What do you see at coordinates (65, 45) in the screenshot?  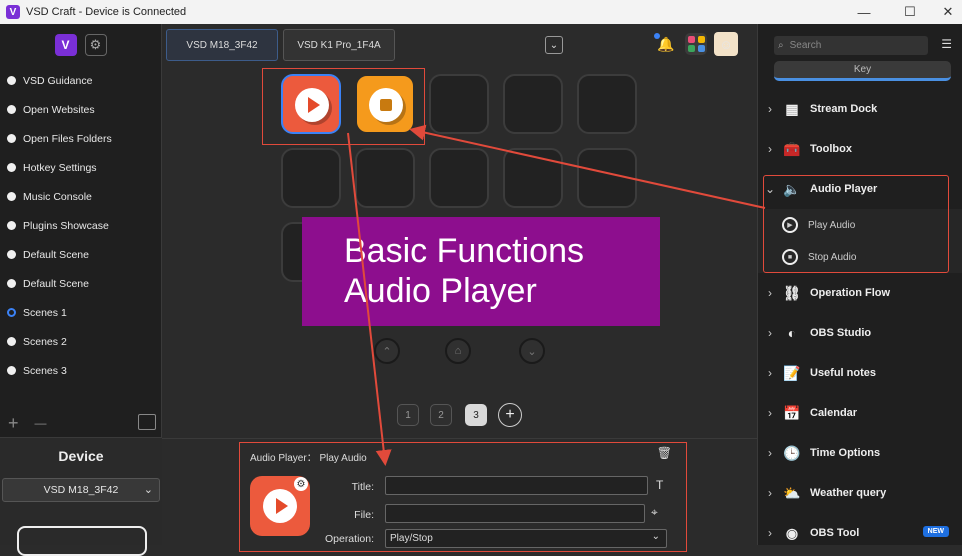 I see `vsd-logo-icon: V` at bounding box center [65, 45].